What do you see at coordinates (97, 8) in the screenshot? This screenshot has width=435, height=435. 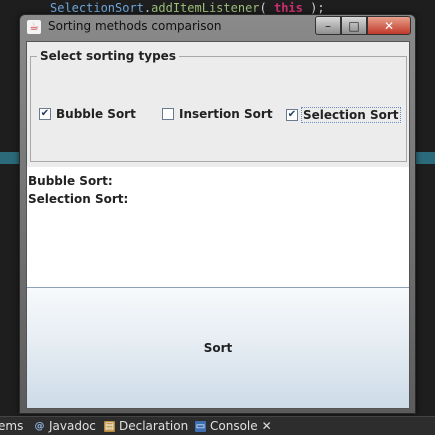 I see `code-object: SelectionSort` at bounding box center [97, 8].